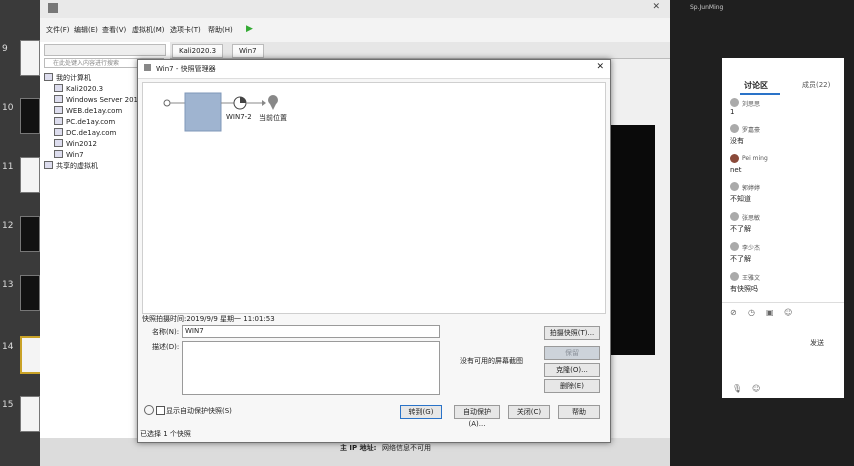 The height and width of the screenshot is (466, 854). I want to click on emoji-icon: ☺, so click(756, 388).